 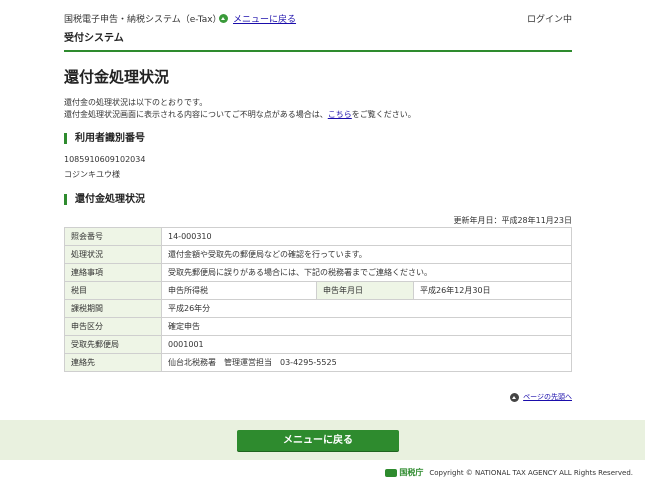 I want to click on intro-text-before: 還付金処理状況画面に表示される内容についてご不明な点がある場合は、, so click(x=196, y=114).